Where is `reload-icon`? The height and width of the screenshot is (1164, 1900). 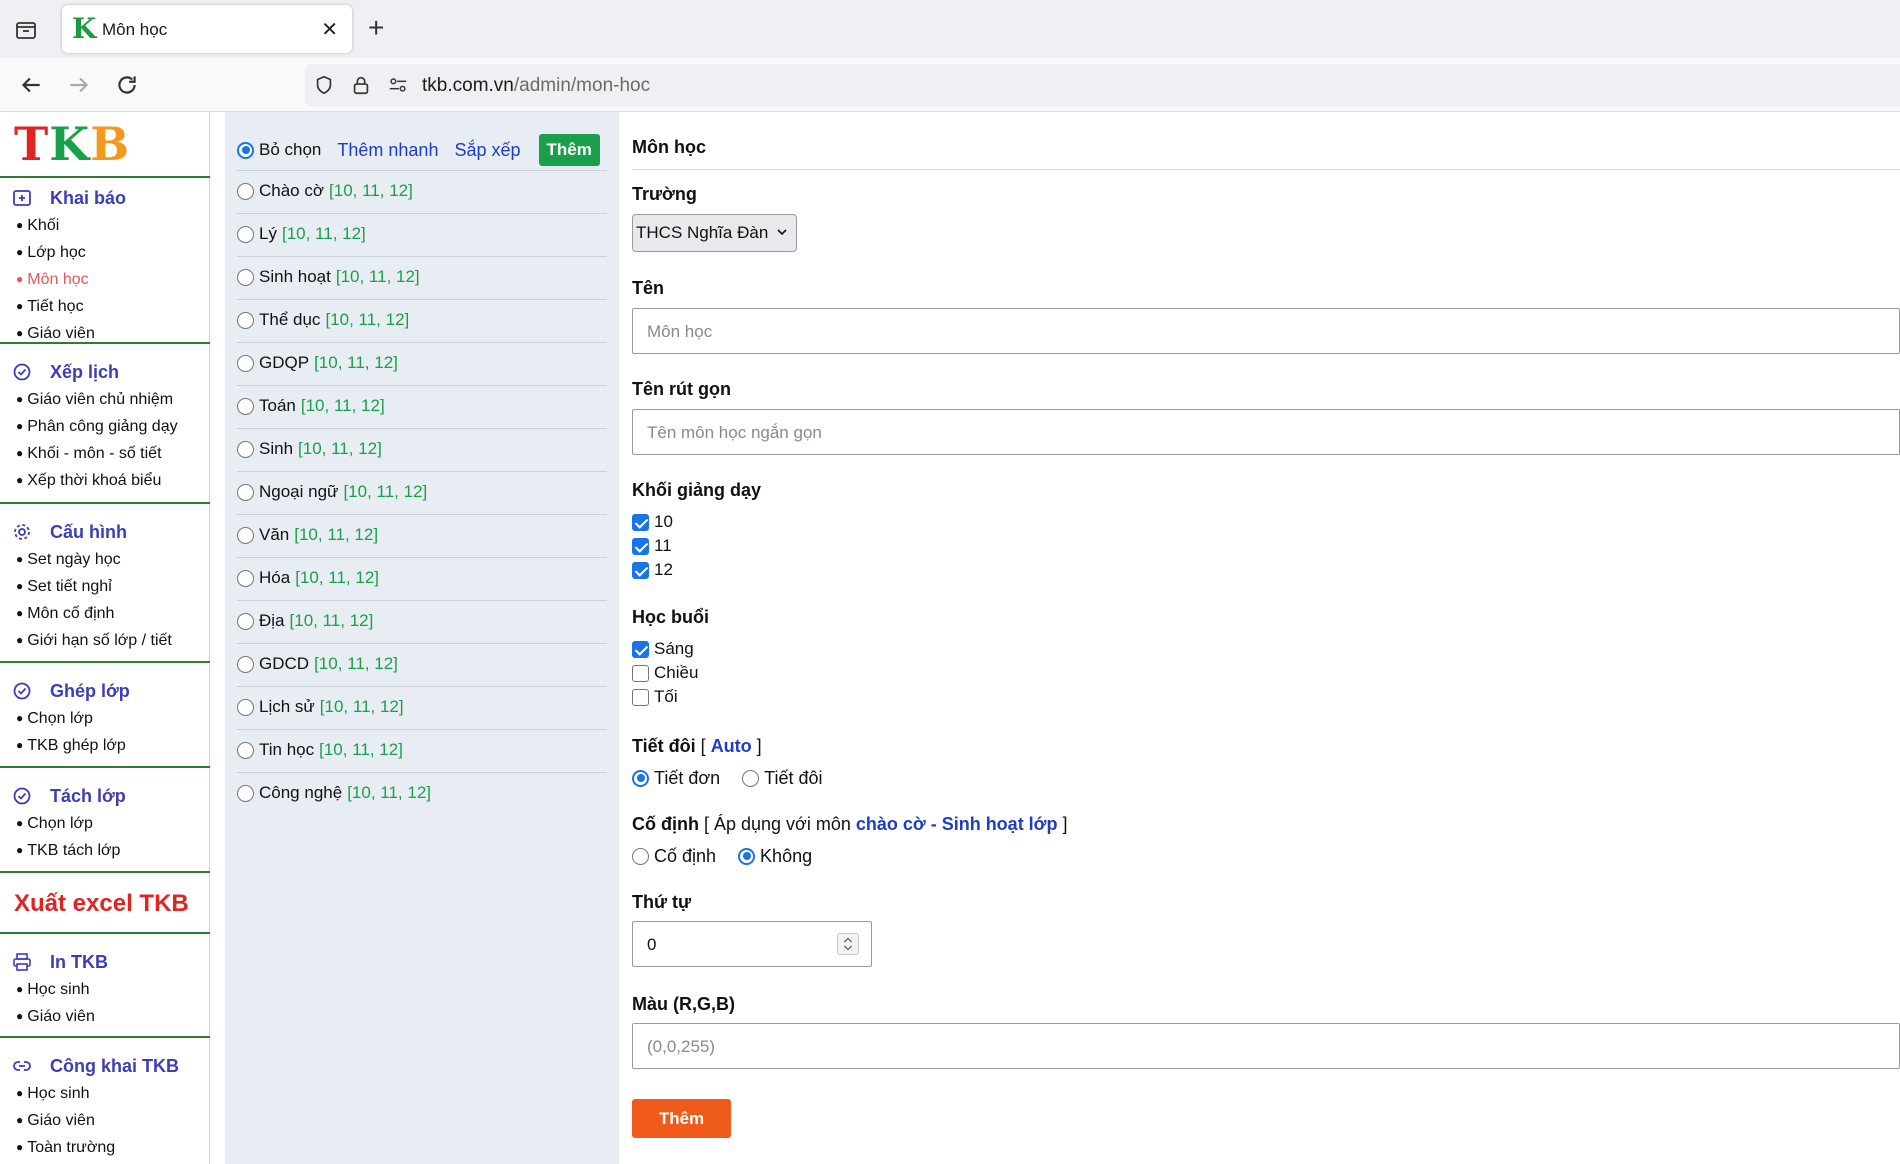 reload-icon is located at coordinates (127, 85).